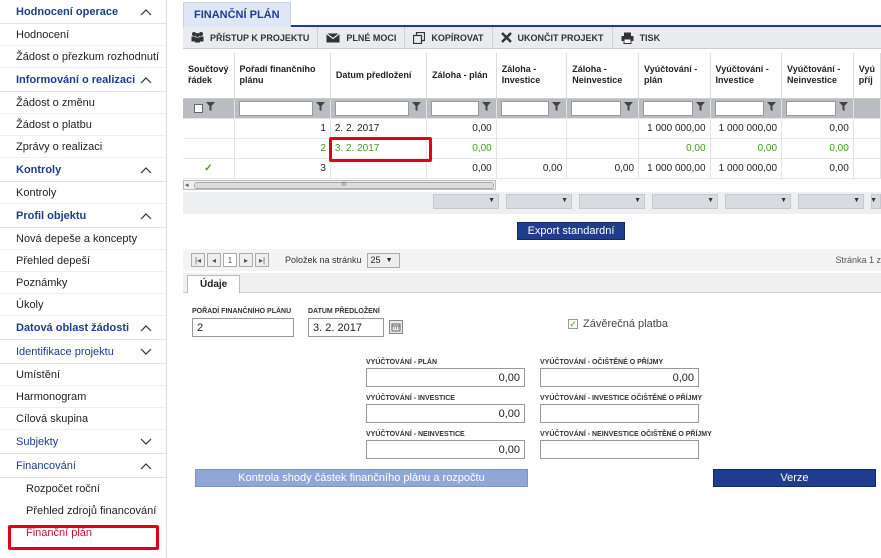 This screenshot has width=881, height=558. I want to click on next-page-button: ▸, so click(246, 260).